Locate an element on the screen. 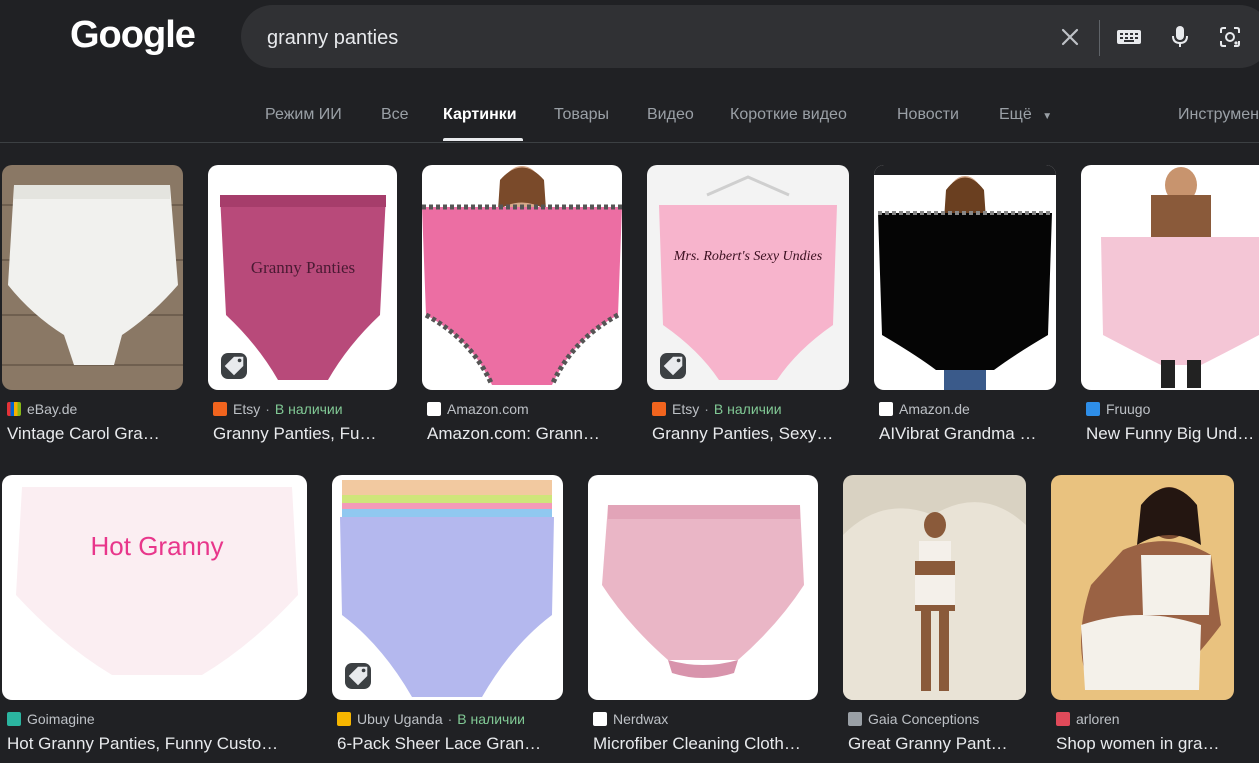  result-source: Goimagine is located at coordinates (51, 719).